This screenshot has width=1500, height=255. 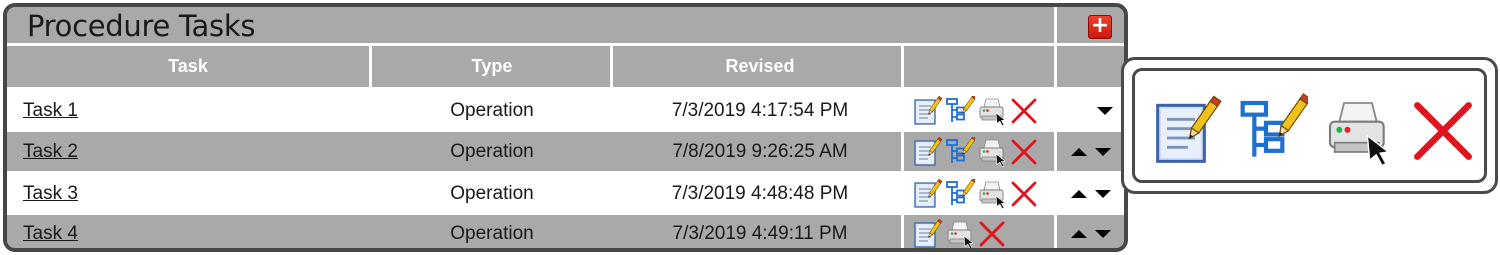 I want to click on table-row: Task 1 Operation 7/3/2019 4:17:54 PM, so click(x=565, y=110).